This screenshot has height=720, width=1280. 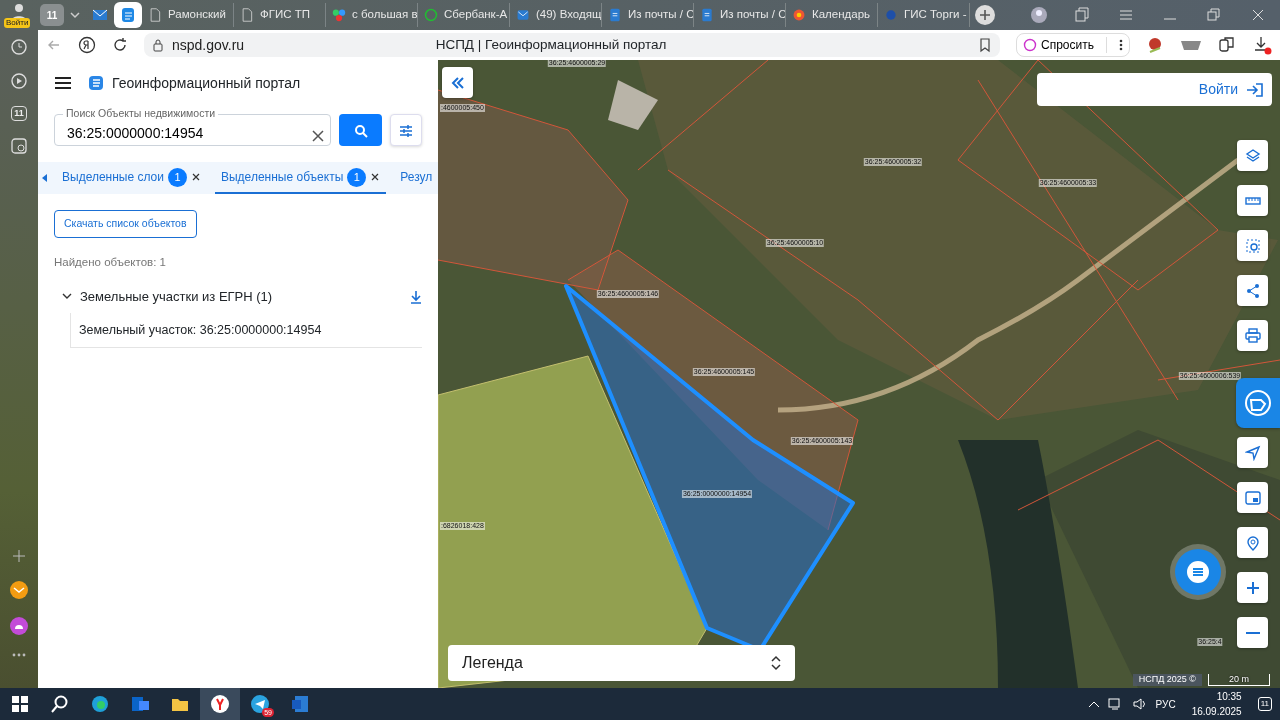 What do you see at coordinates (551, 44) in the screenshot?
I see `page-title: НСПД | Геоинформационный портал` at bounding box center [551, 44].